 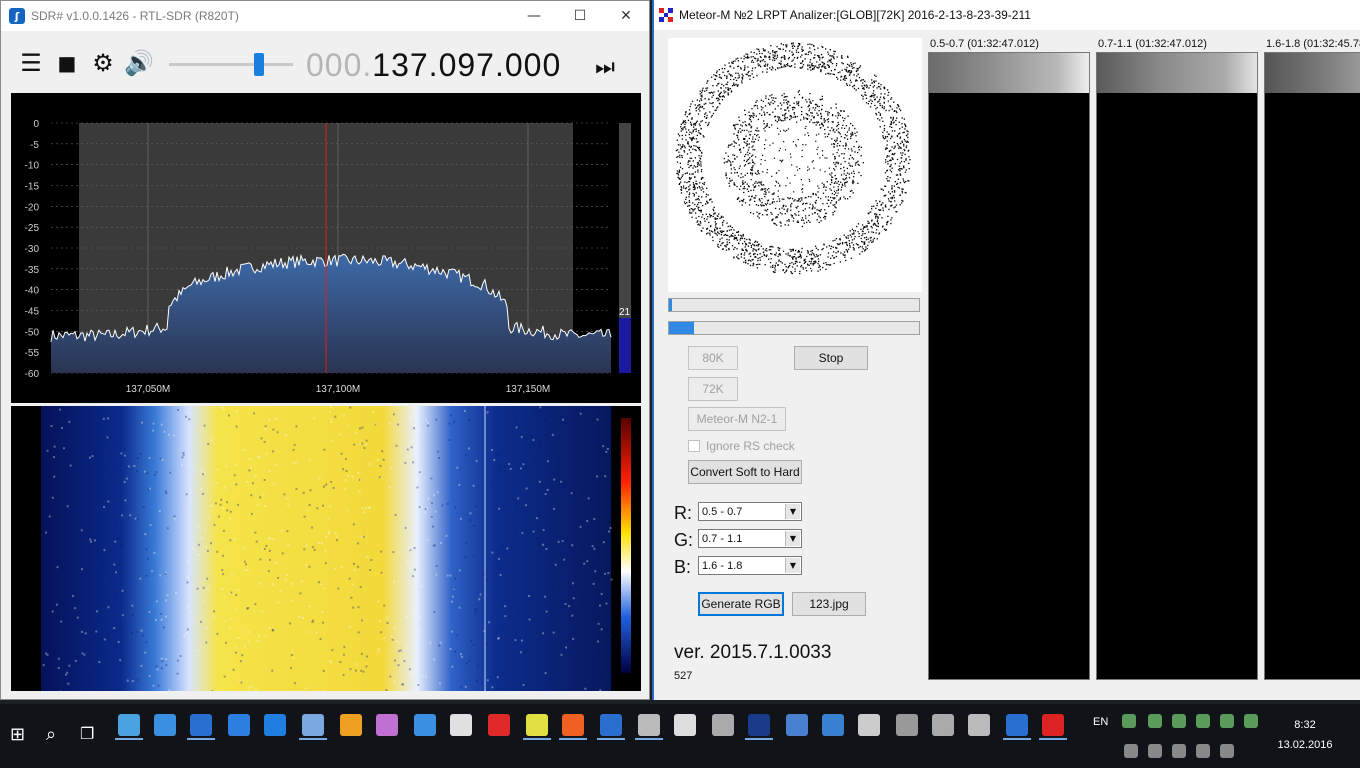 I want to click on maximize-icon: ☐, so click(x=580, y=16).